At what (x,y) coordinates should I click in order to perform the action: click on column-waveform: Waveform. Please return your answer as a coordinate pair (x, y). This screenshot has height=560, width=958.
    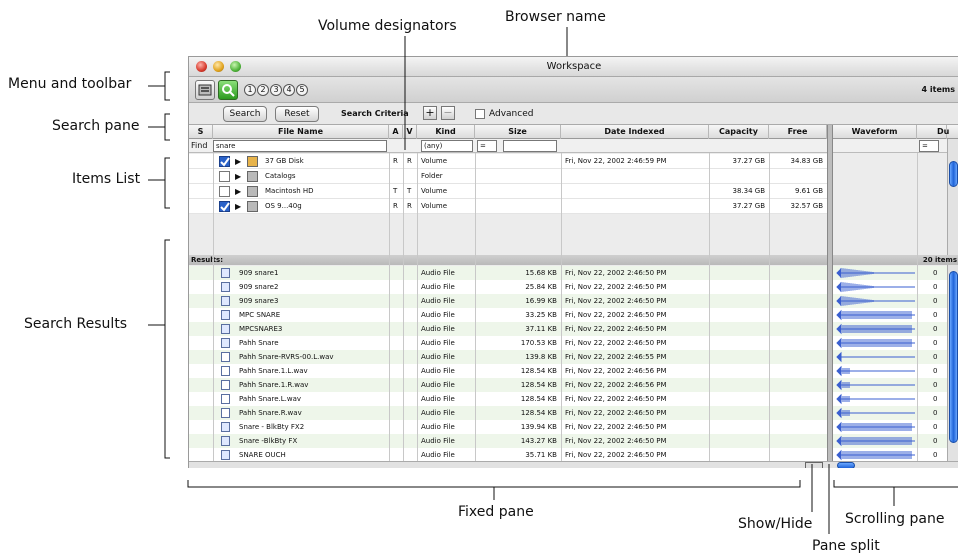
    Looking at the image, I should click on (875, 132).